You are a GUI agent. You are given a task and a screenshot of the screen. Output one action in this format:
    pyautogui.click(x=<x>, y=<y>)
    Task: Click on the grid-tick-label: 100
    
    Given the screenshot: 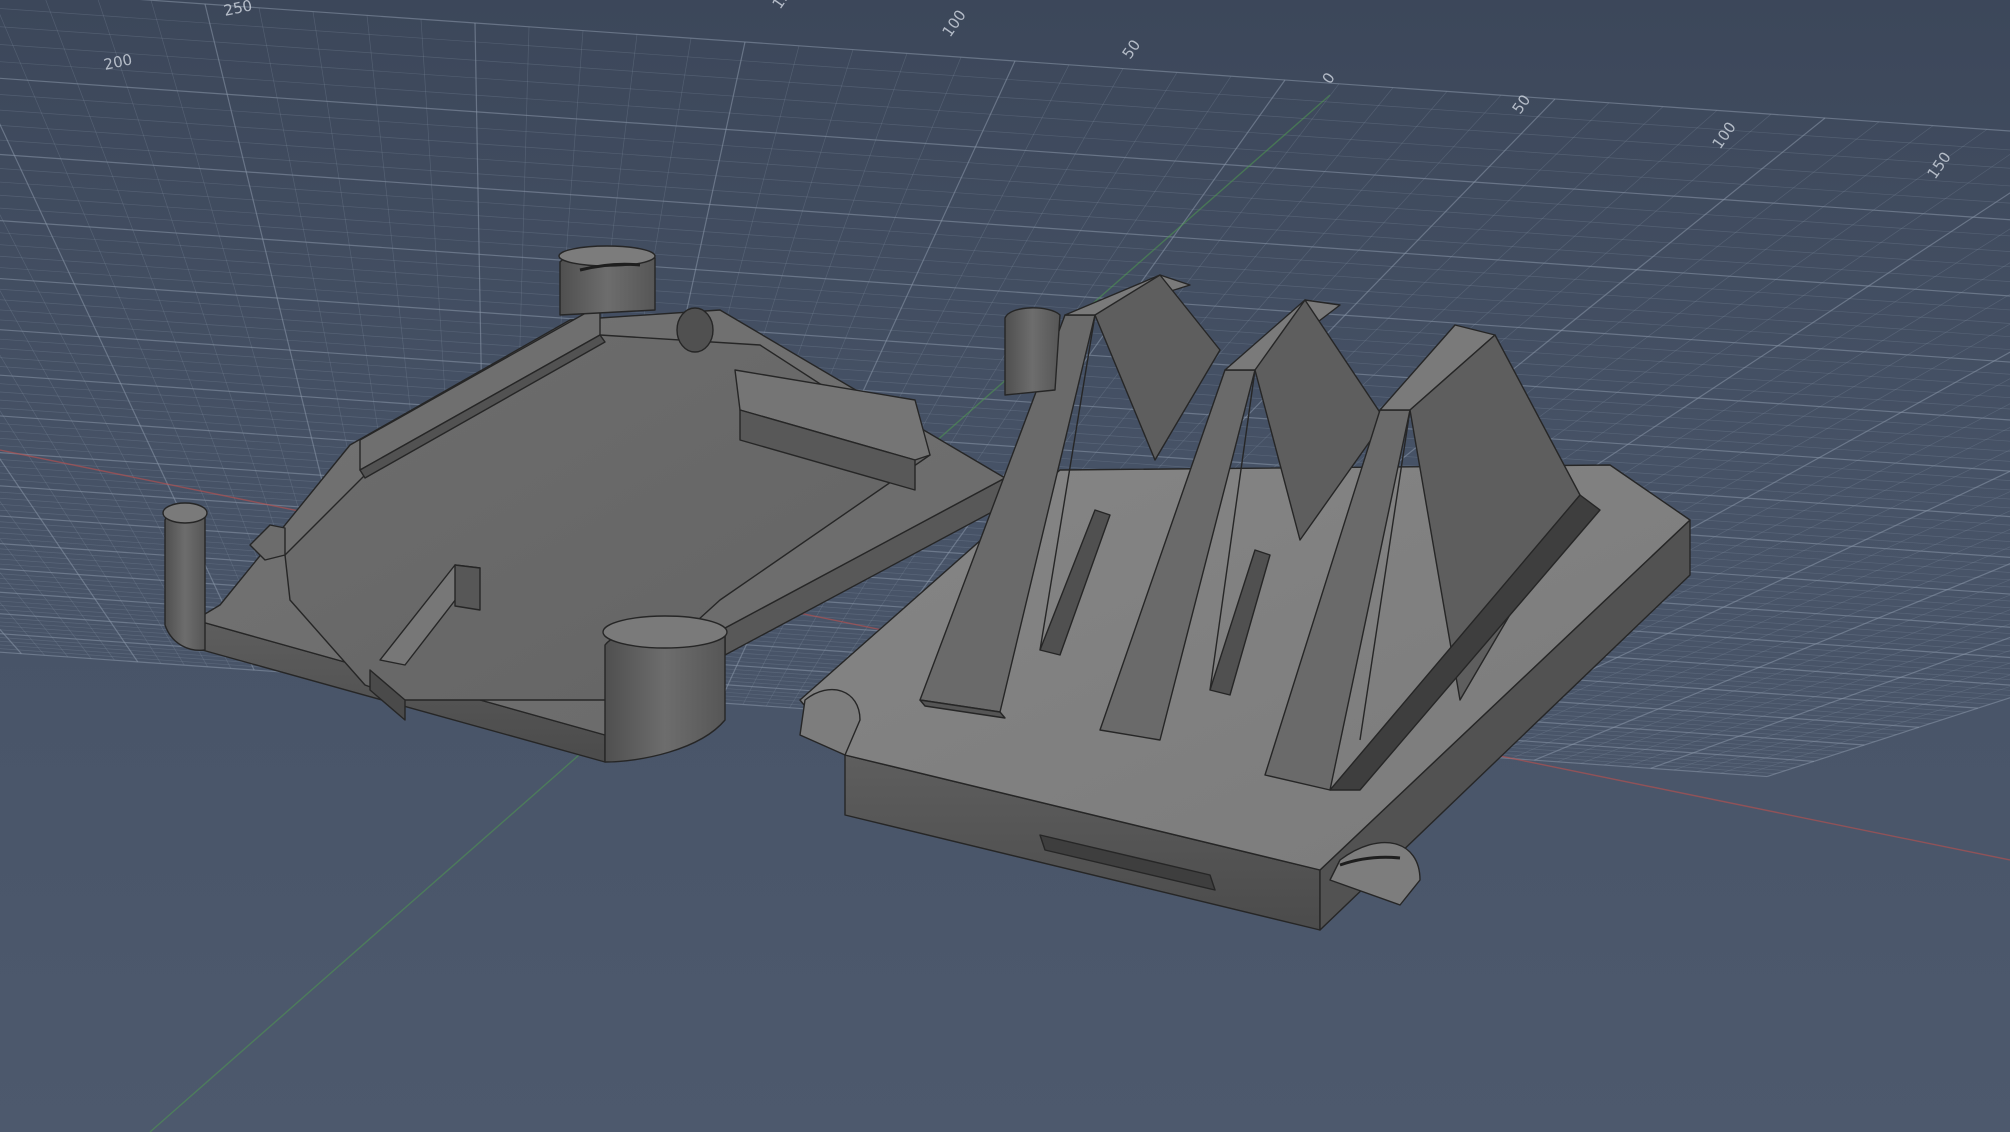 What is the action you would take?
    pyautogui.click(x=954, y=24)
    